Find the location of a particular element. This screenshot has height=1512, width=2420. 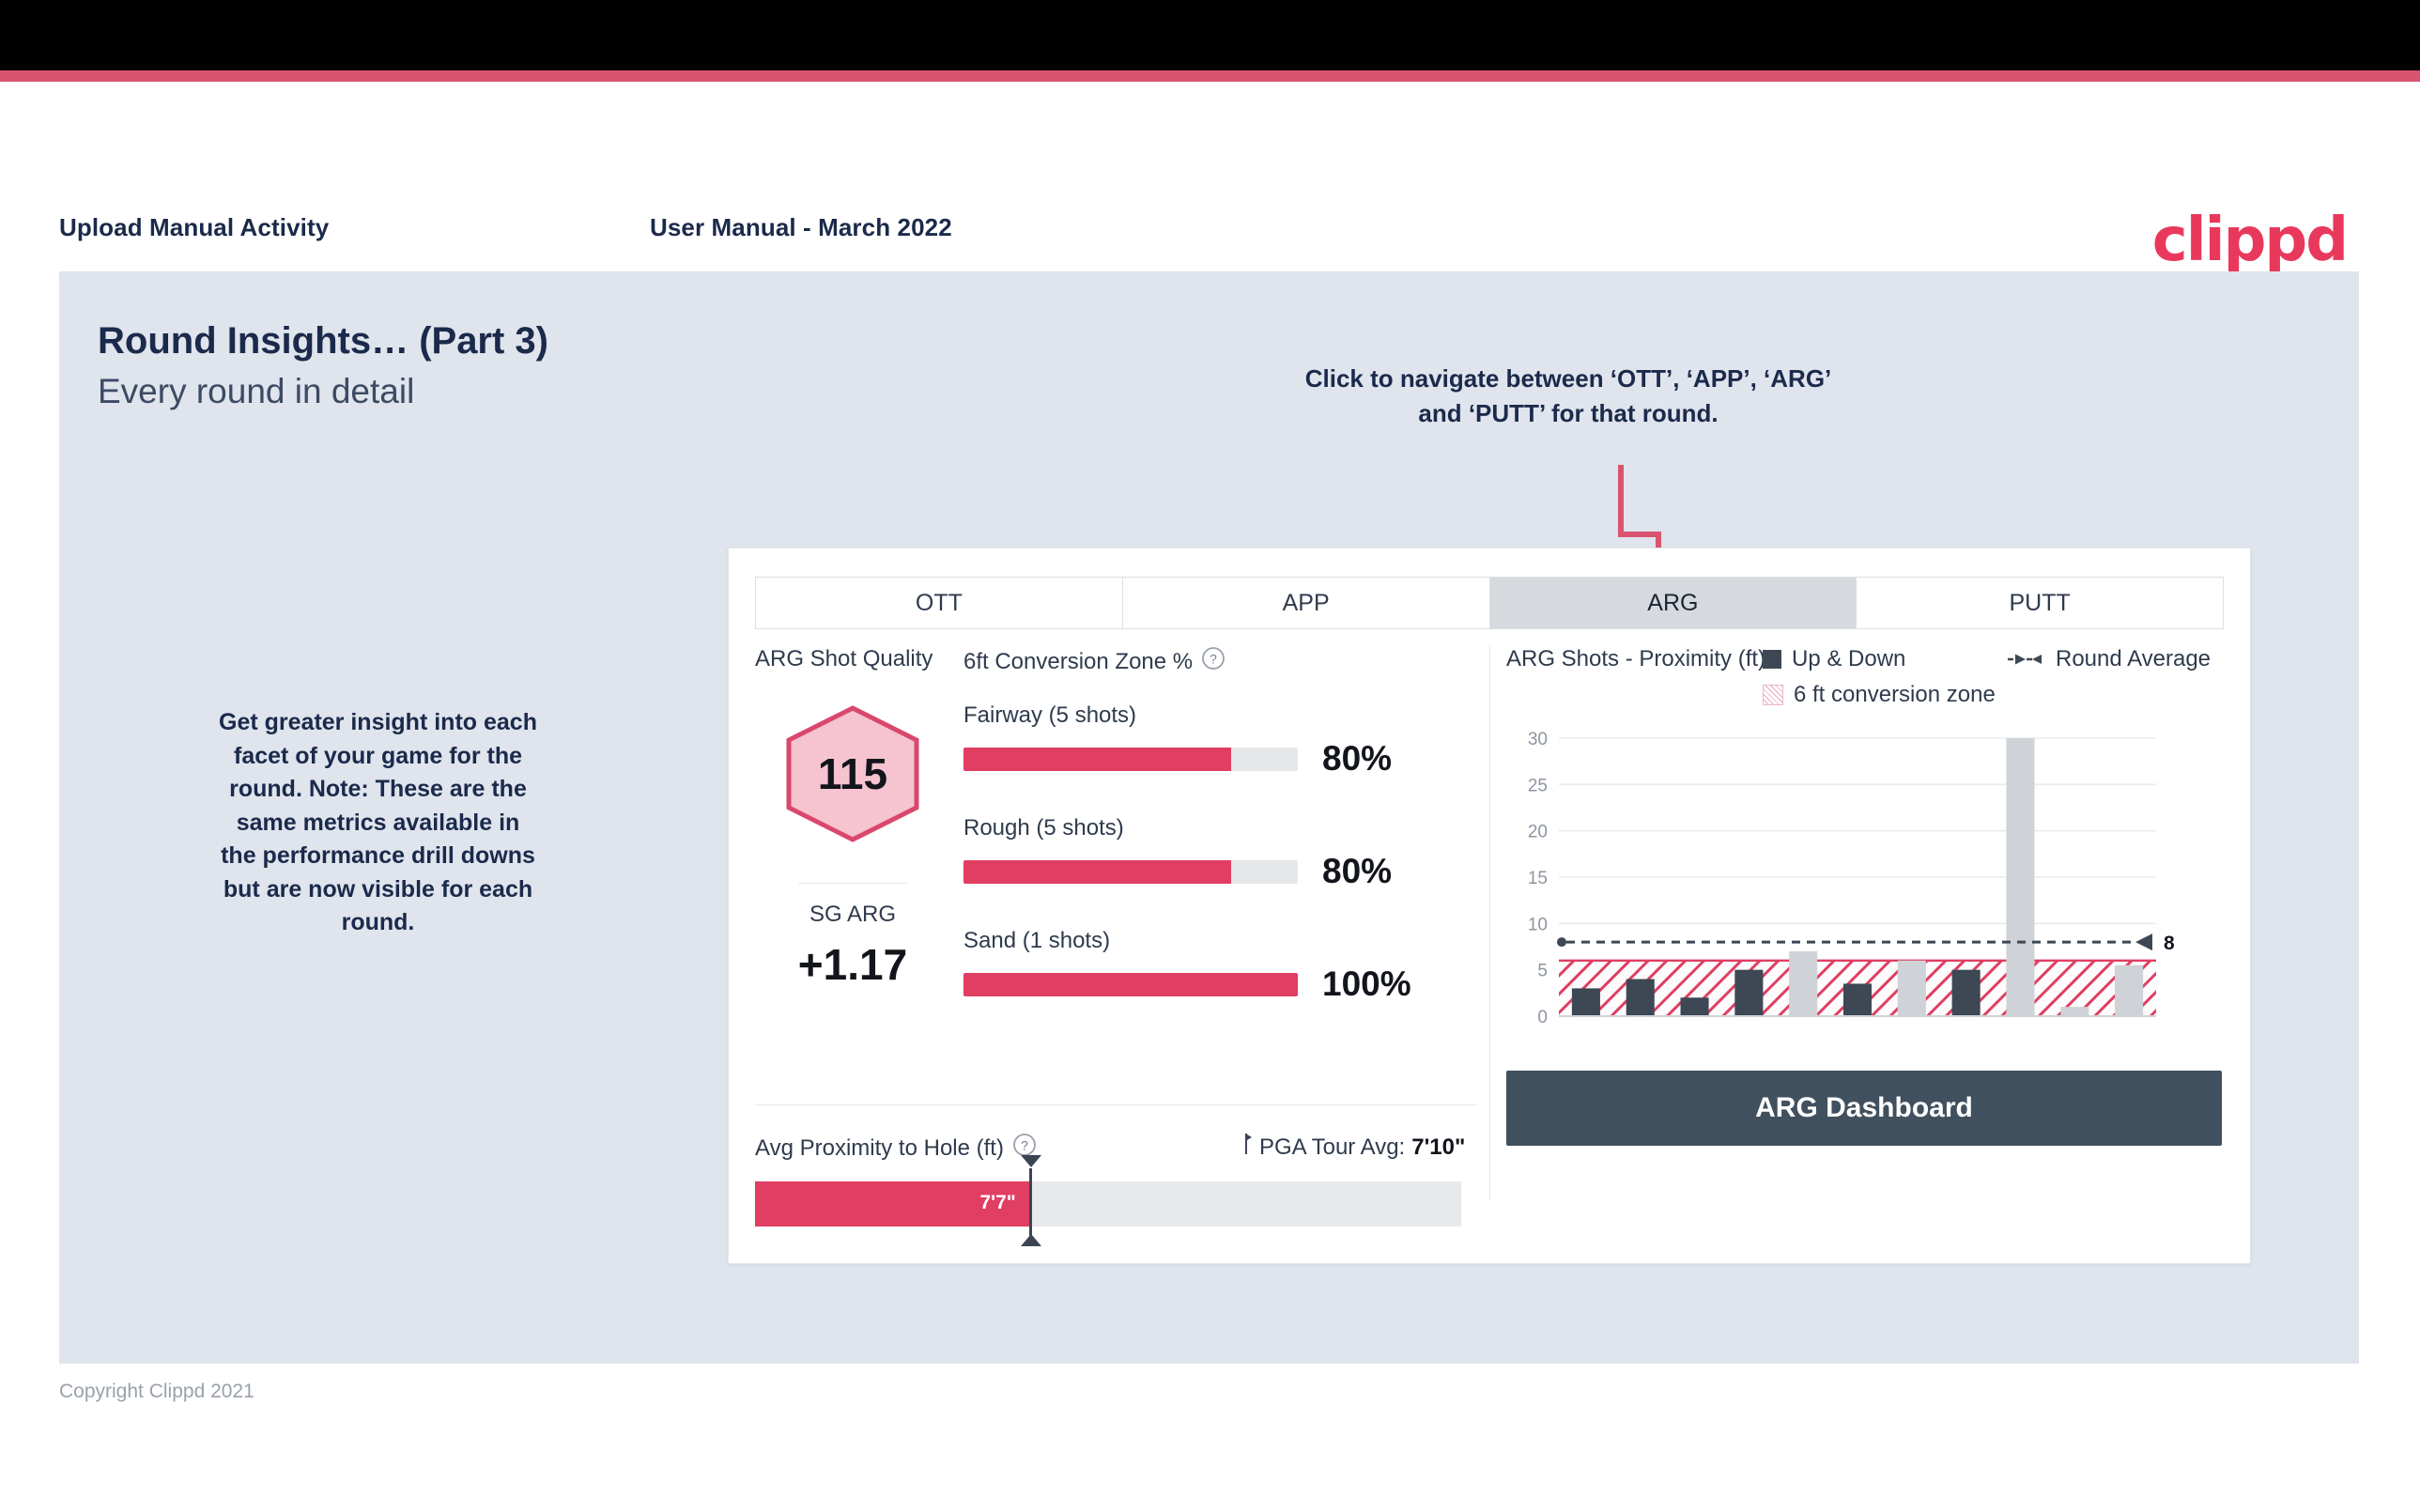

copyright-footer: Copyright Clippd 2021 is located at coordinates (156, 1392).